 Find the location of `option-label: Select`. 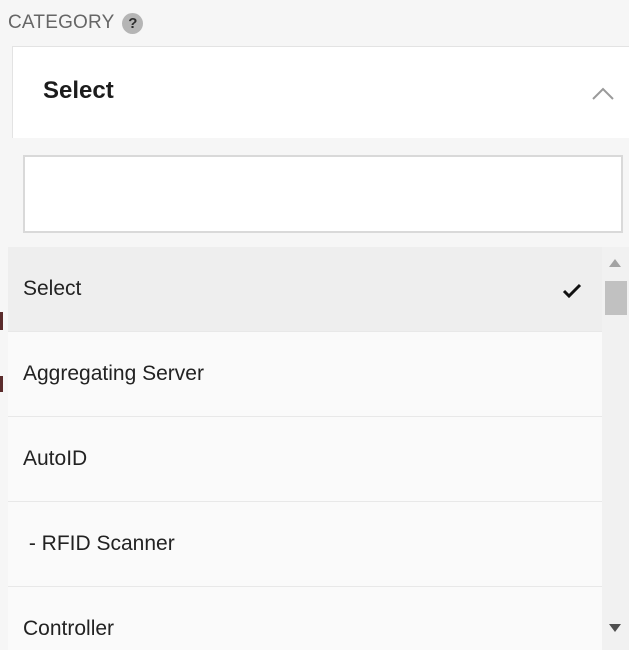

option-label: Select is located at coordinates (52, 288).